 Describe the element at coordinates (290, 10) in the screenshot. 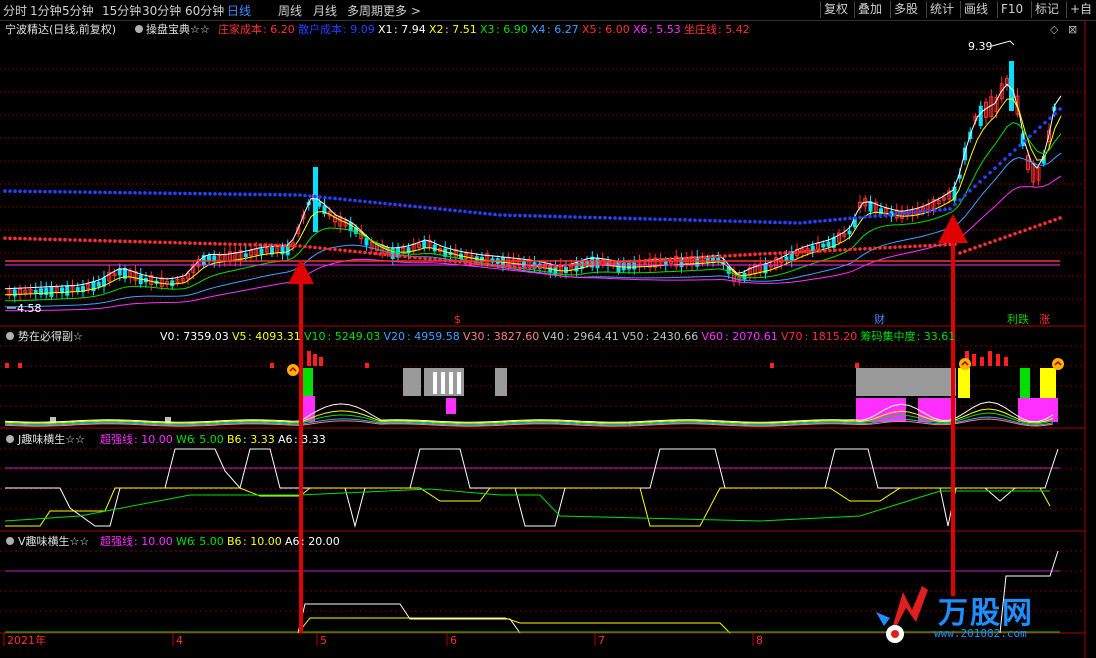

I see `period-tab-7: 周线` at that location.